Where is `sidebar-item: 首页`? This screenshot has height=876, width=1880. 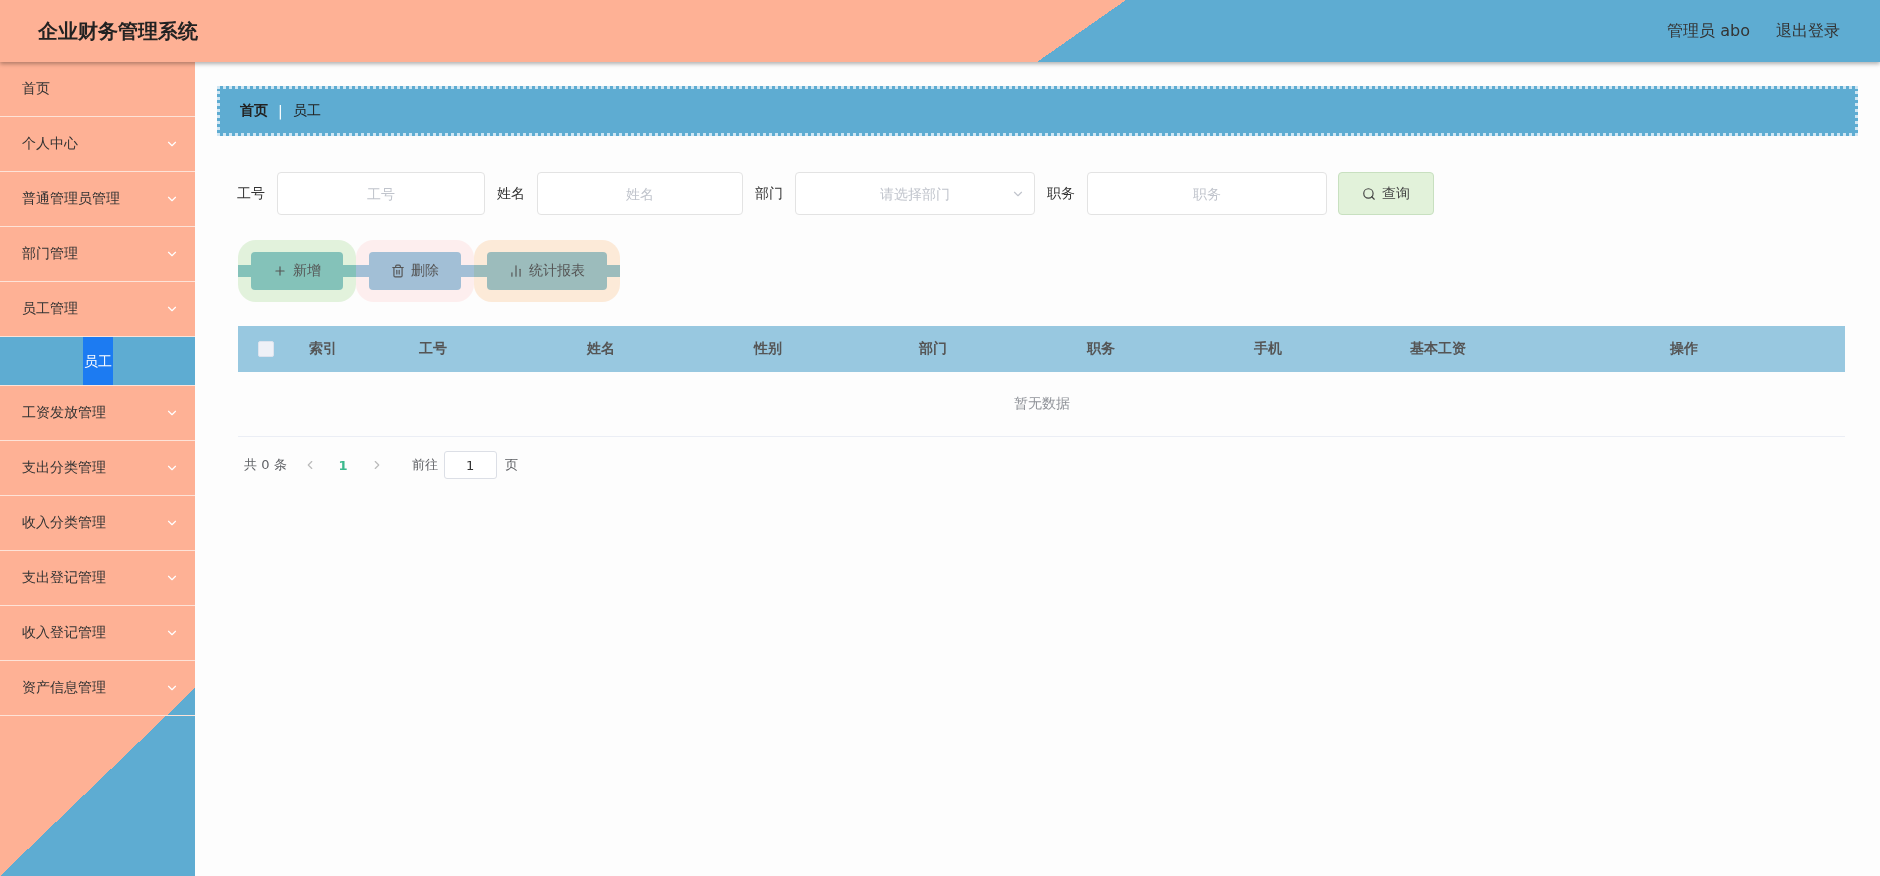
sidebar-item: 首页 is located at coordinates (97, 89).